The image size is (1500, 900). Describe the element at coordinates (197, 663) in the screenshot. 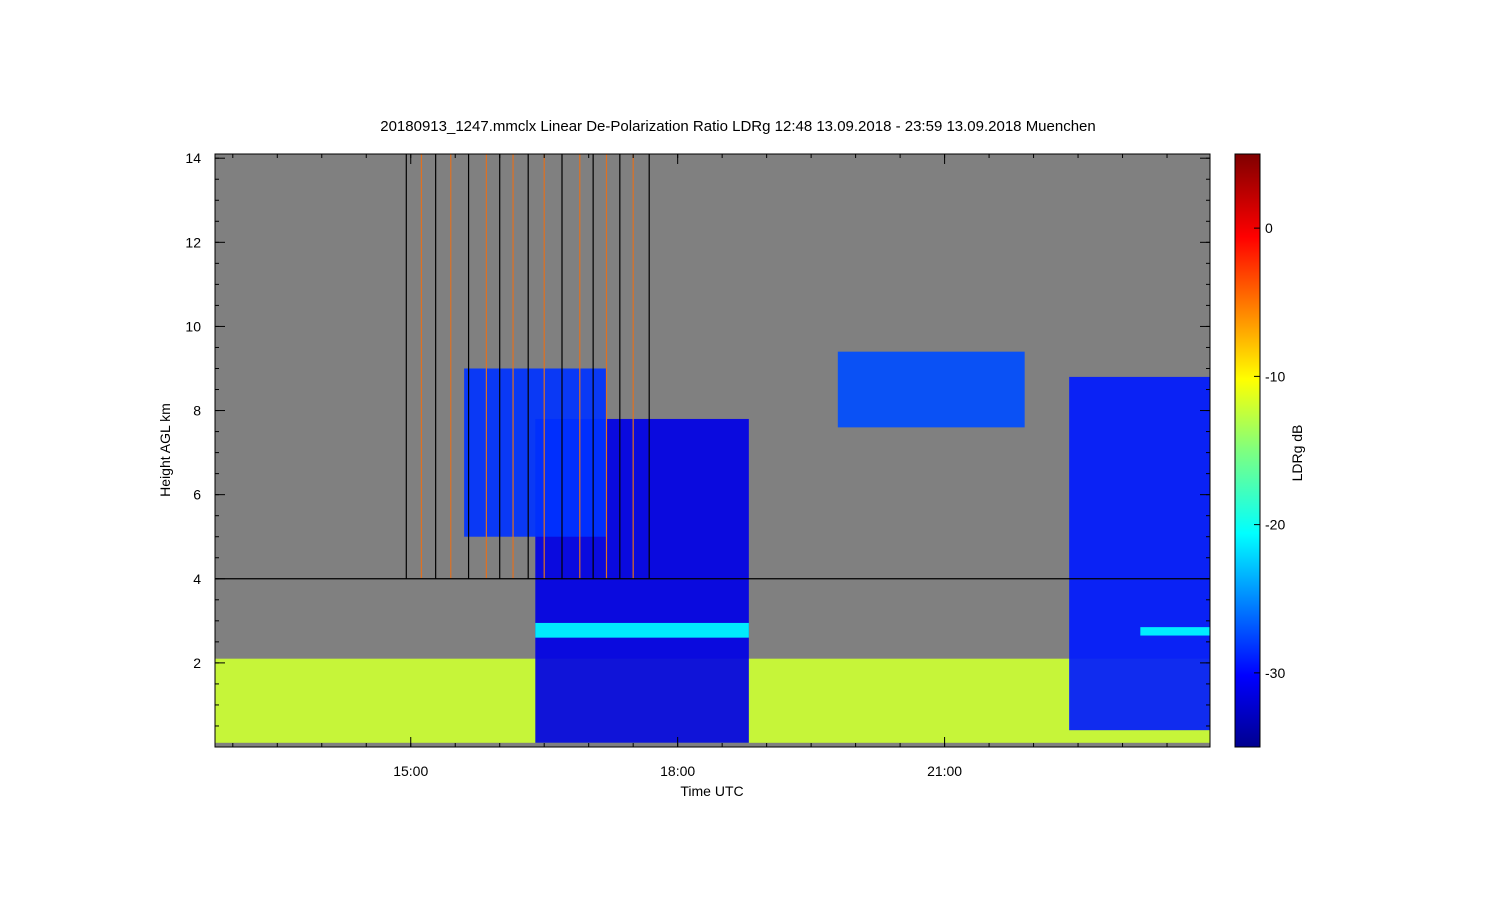

I see `y-tick-label-0: 2` at that location.